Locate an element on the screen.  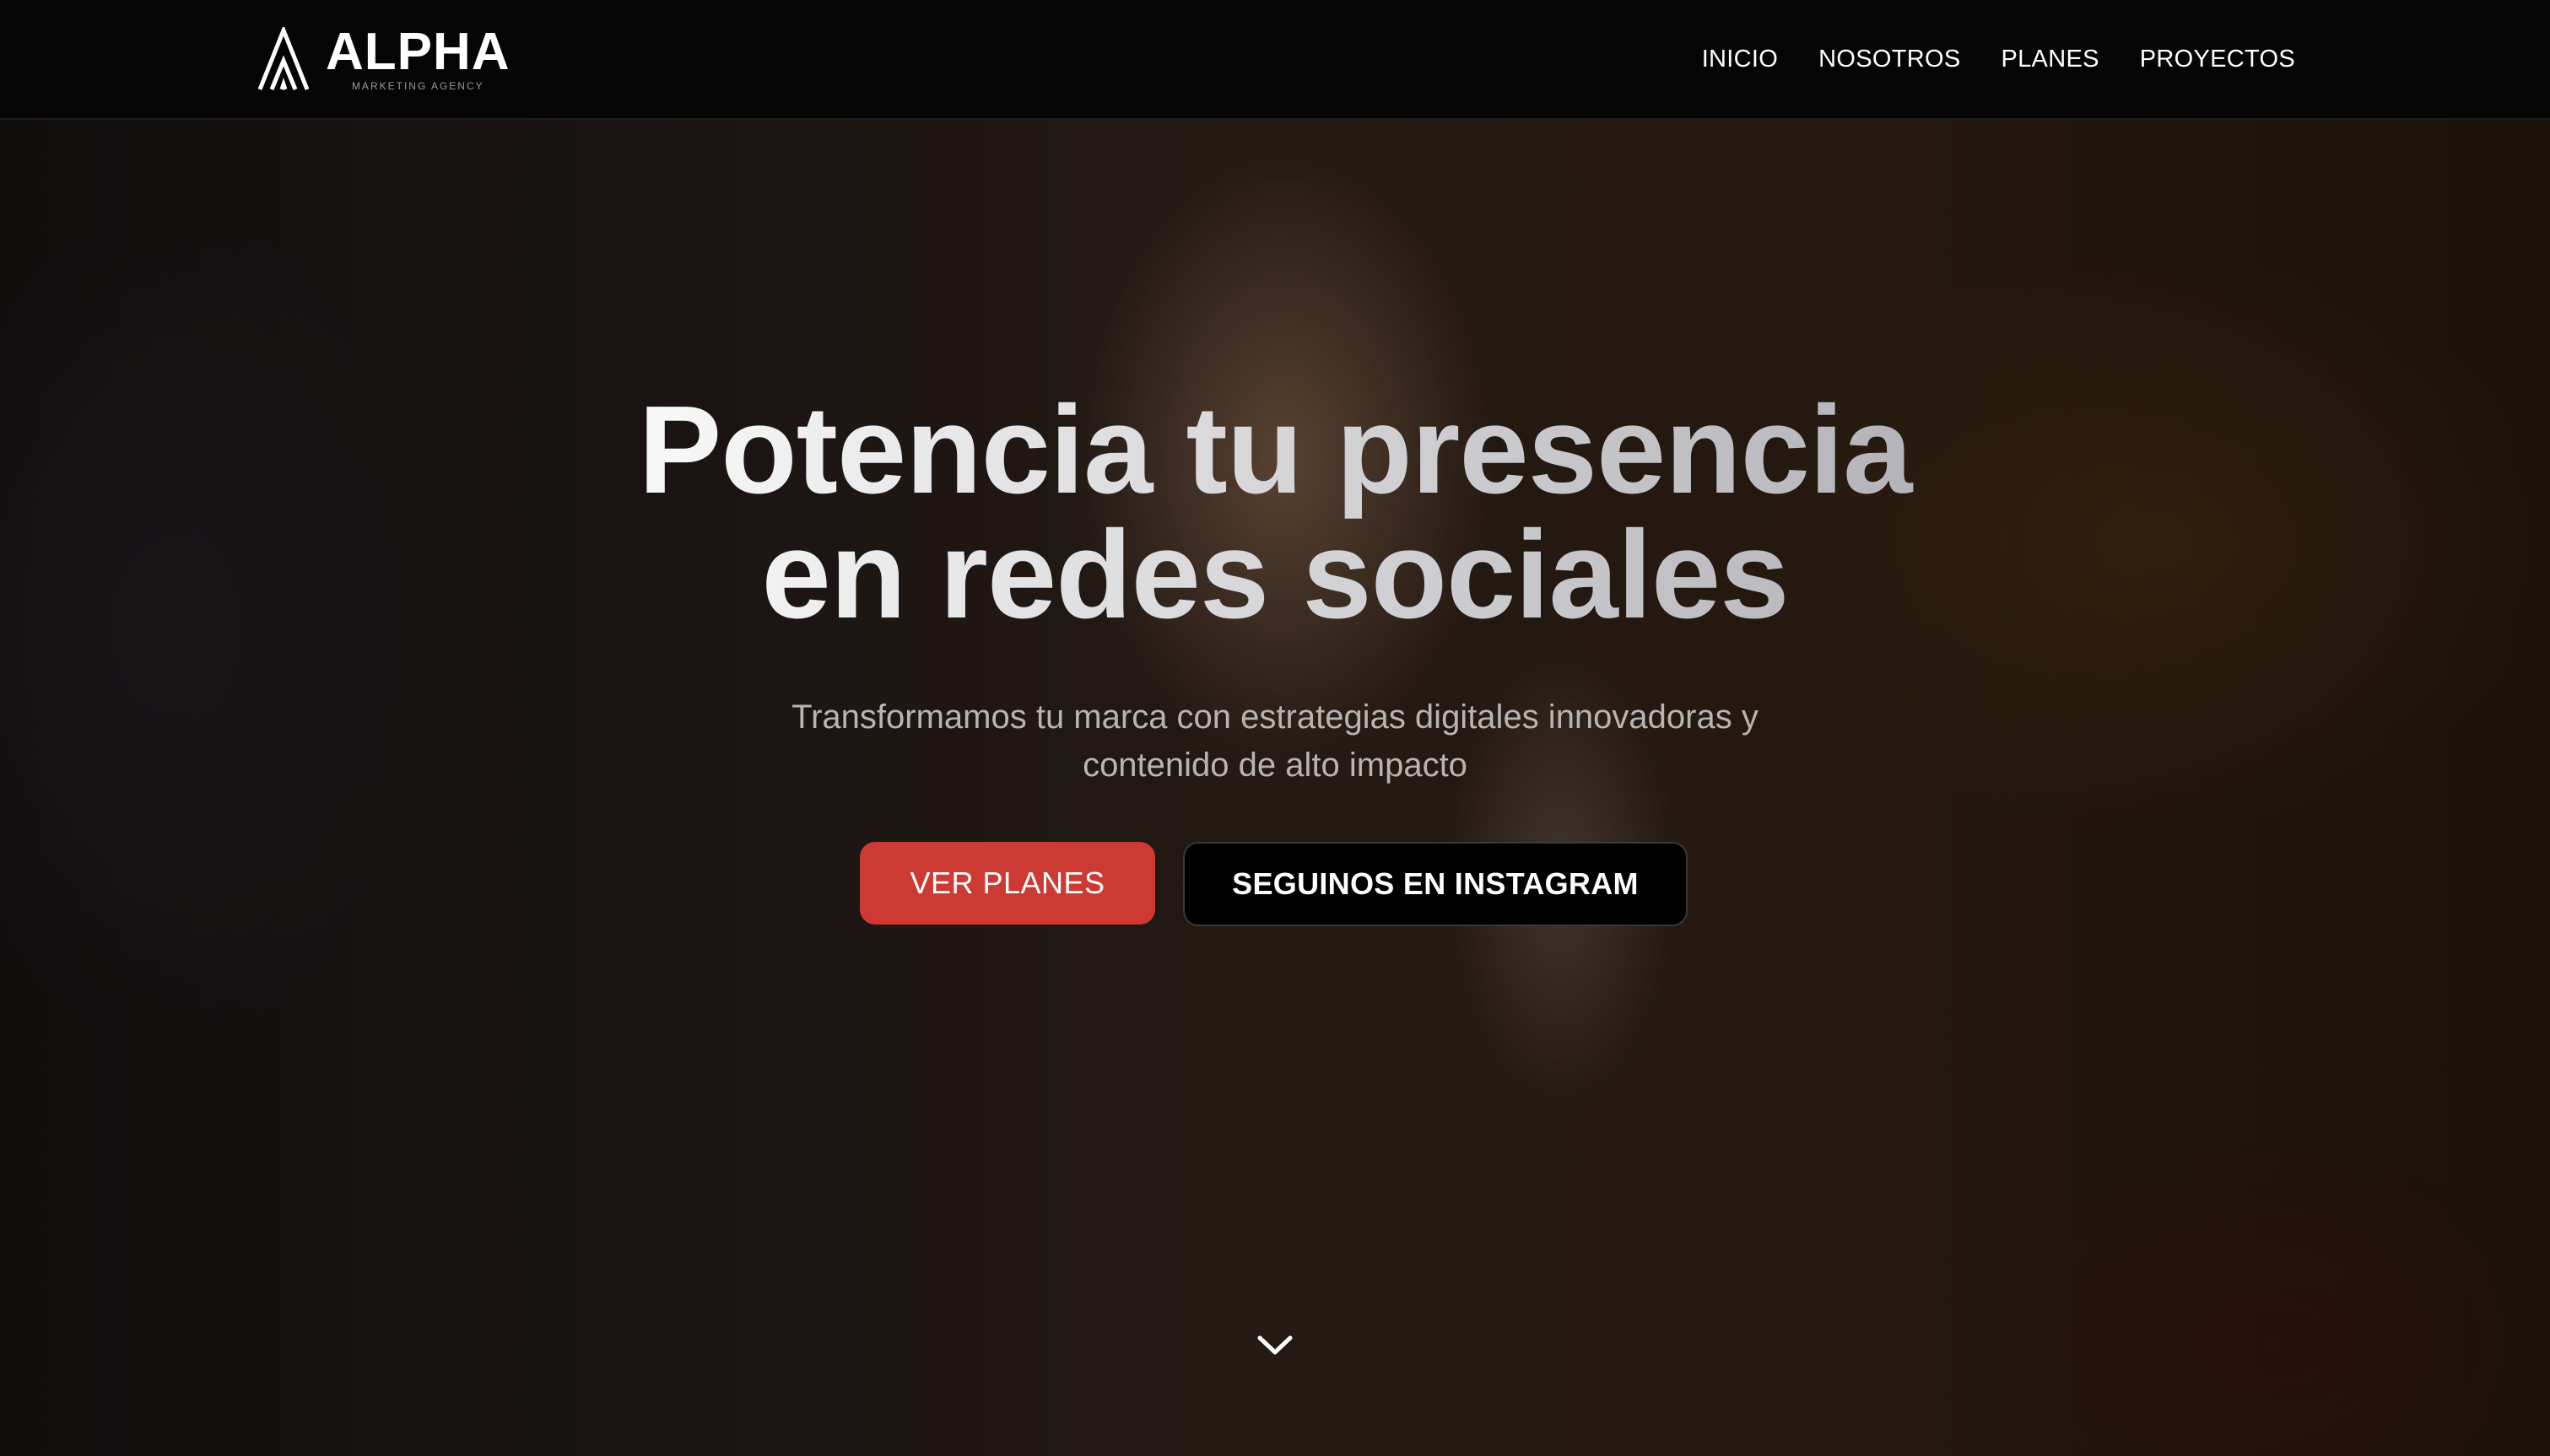
nav-item-planes: PLANES is located at coordinates (2050, 59).